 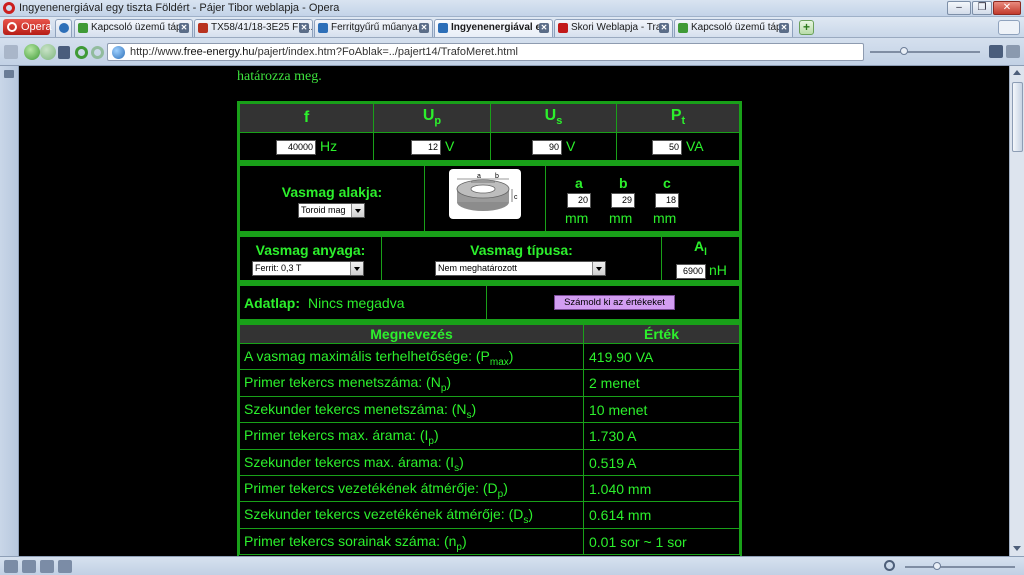 What do you see at coordinates (695, 146) in the screenshot?
I see `power-unit: VA` at bounding box center [695, 146].